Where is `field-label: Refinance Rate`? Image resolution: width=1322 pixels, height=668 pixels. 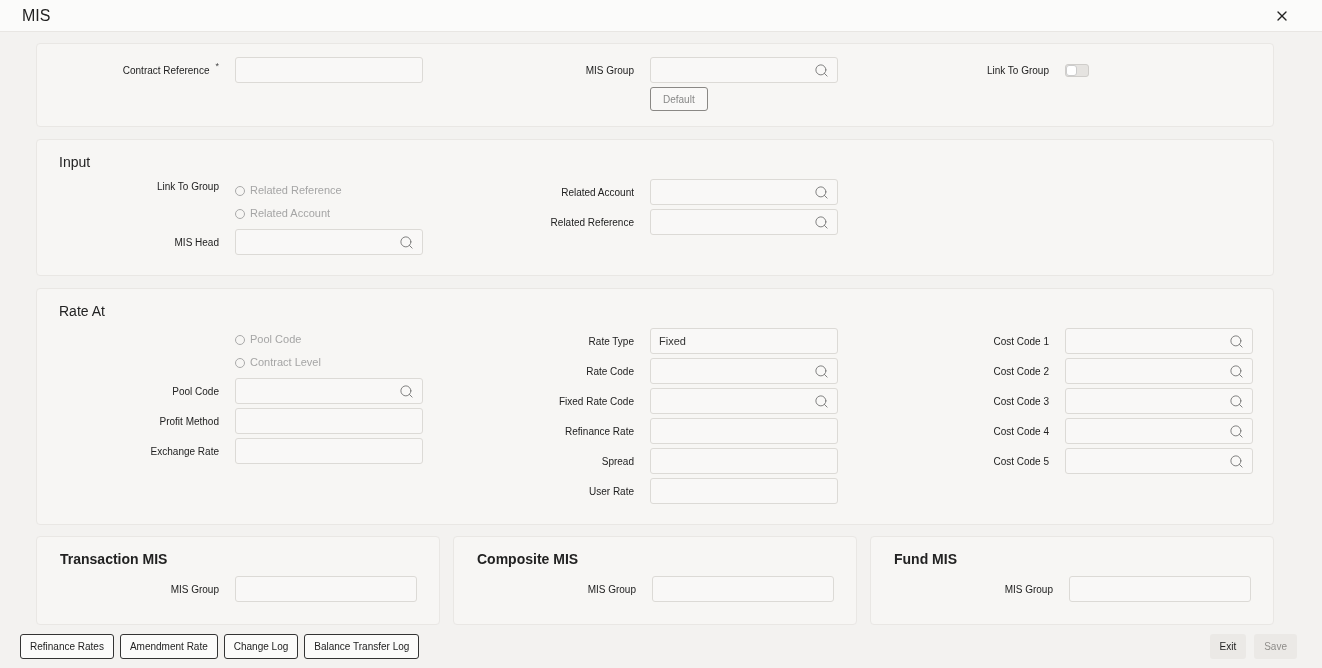 field-label: Refinance Rate is located at coordinates (599, 431).